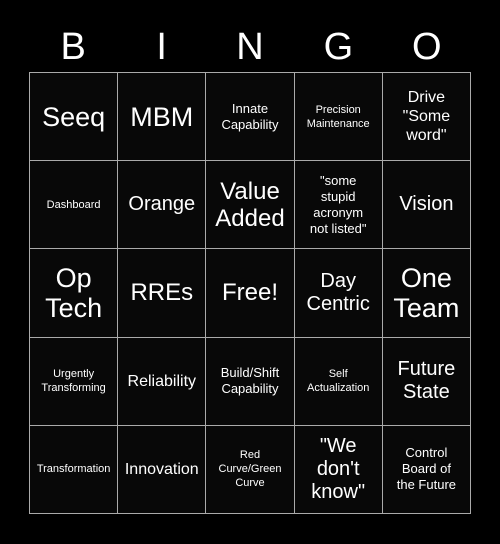 The width and height of the screenshot is (500, 544). I want to click on header-letter-n: N, so click(250, 47).